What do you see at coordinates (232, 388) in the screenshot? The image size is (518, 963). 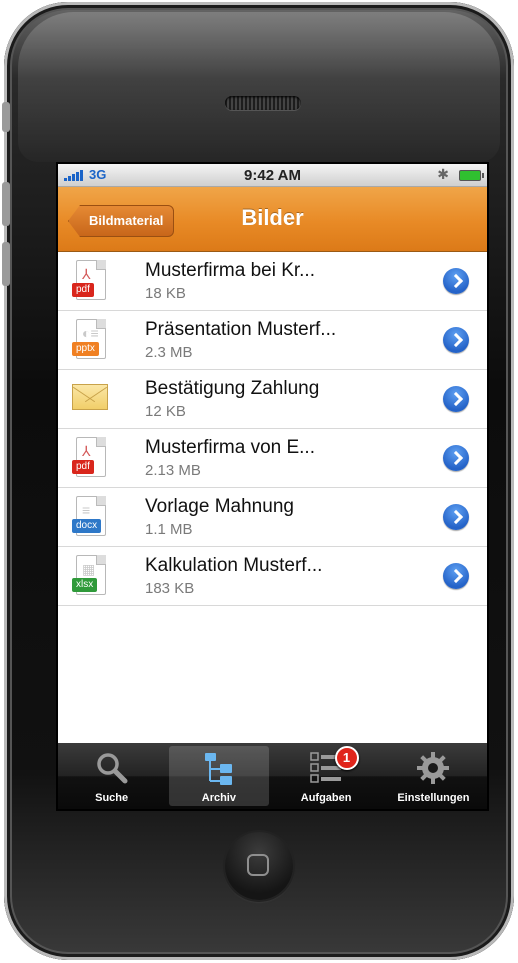 I see `file-name: Bestätigung Zahlung` at bounding box center [232, 388].